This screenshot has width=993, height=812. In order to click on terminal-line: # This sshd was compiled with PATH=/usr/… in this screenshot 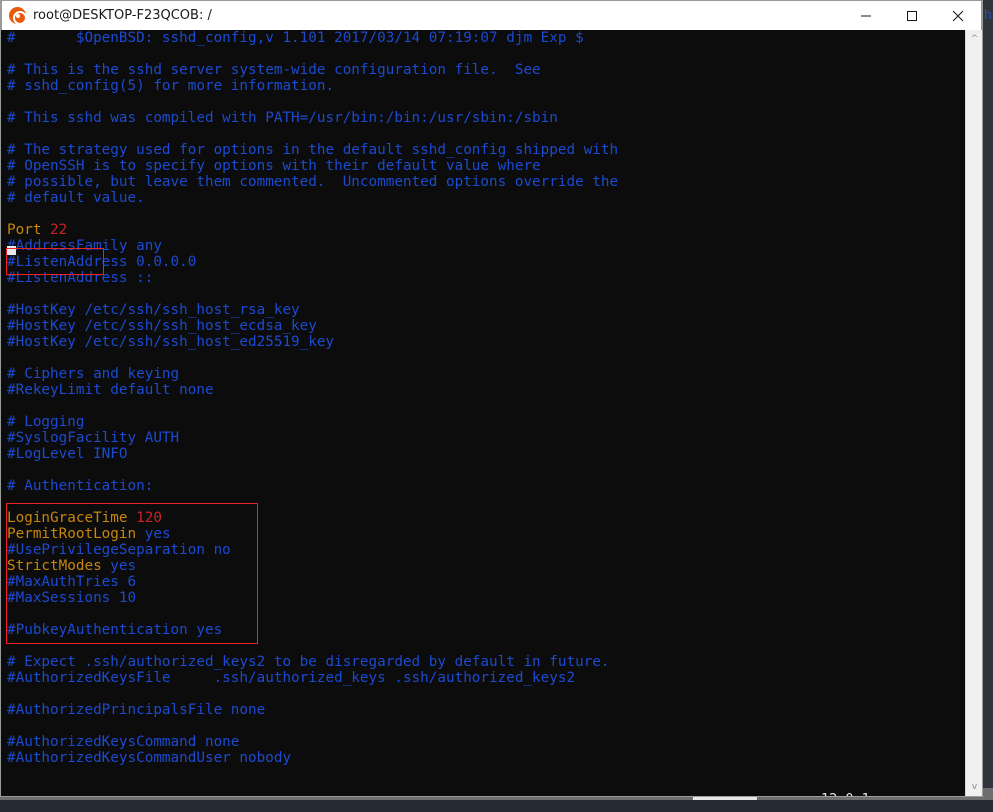, I will do `click(312, 118)`.